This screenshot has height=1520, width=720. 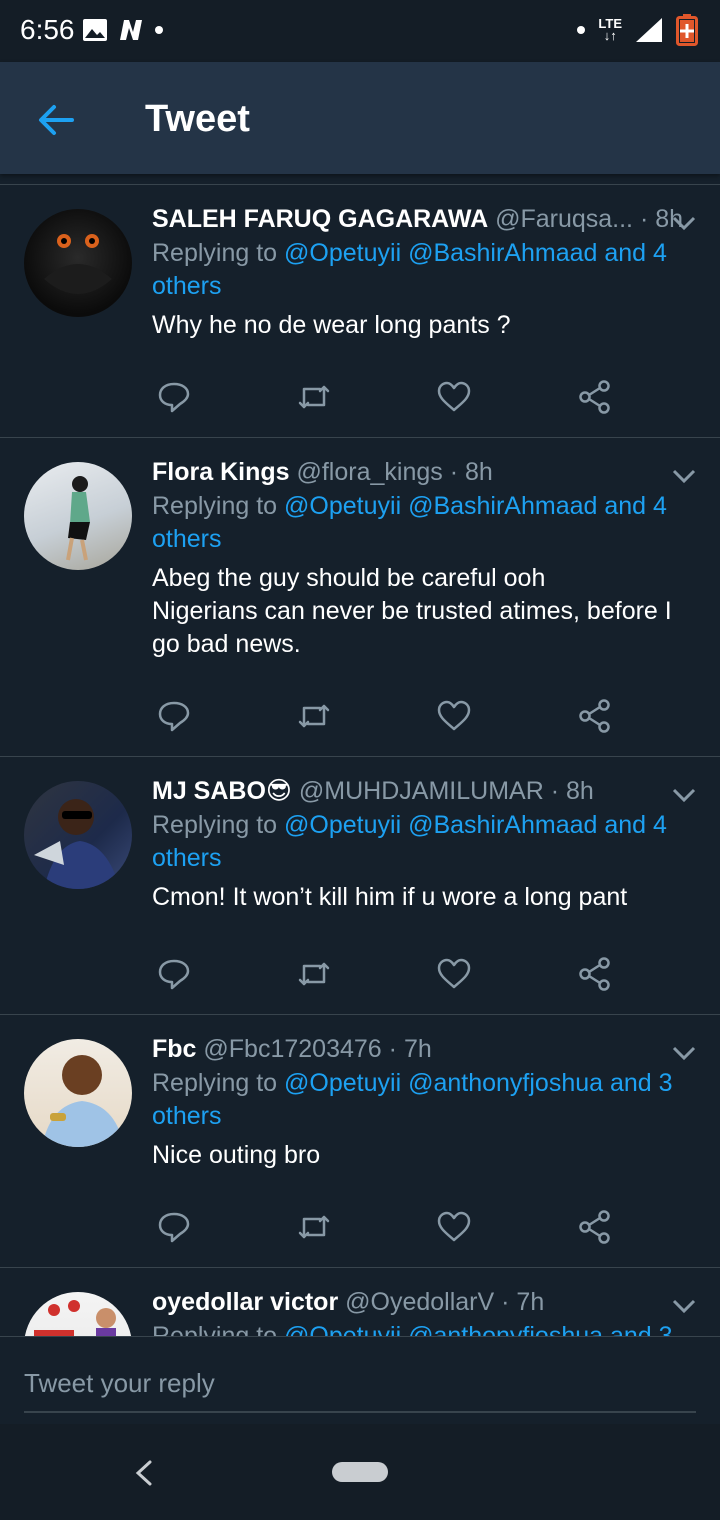 What do you see at coordinates (245, 1302) in the screenshot?
I see `author-name: oyedollar victor` at bounding box center [245, 1302].